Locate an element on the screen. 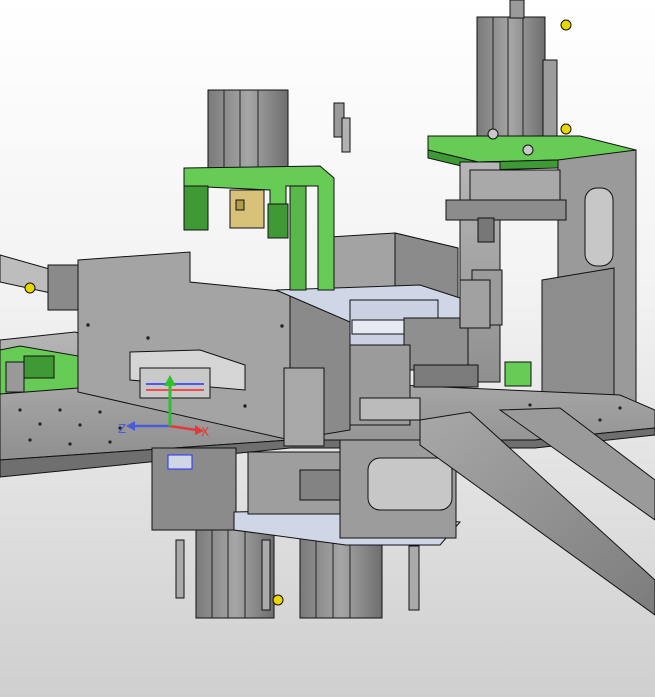  lower-cylinder-block is located at coordinates (306, 529).